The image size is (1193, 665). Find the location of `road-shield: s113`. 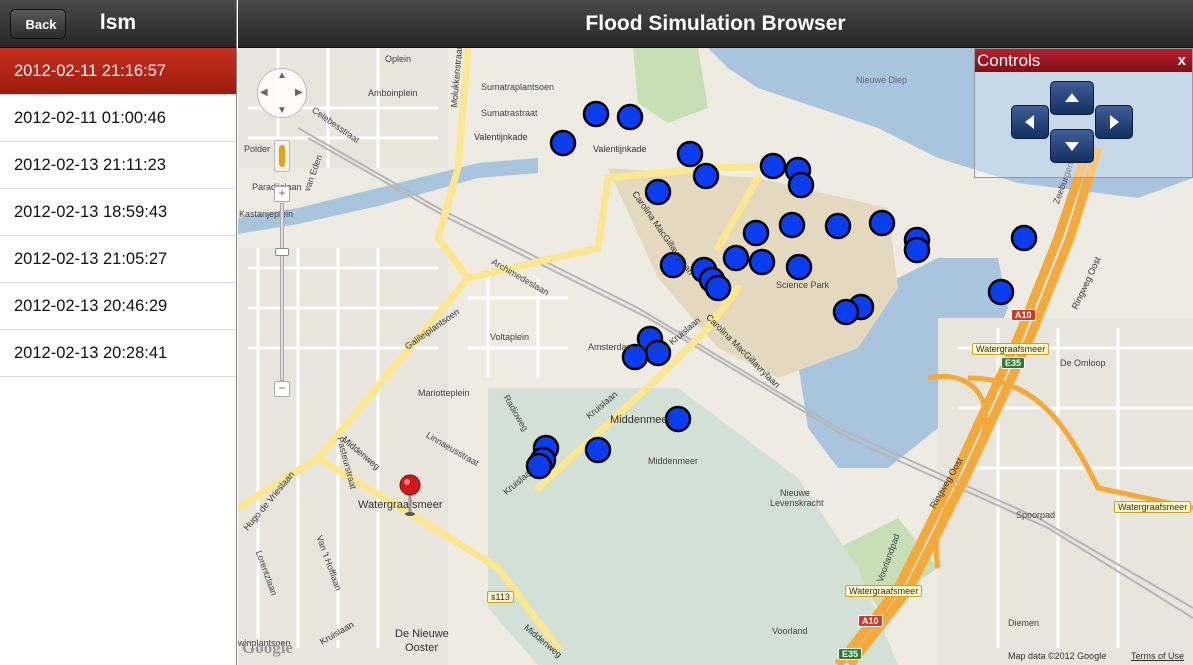

road-shield: s113 is located at coordinates (500, 597).